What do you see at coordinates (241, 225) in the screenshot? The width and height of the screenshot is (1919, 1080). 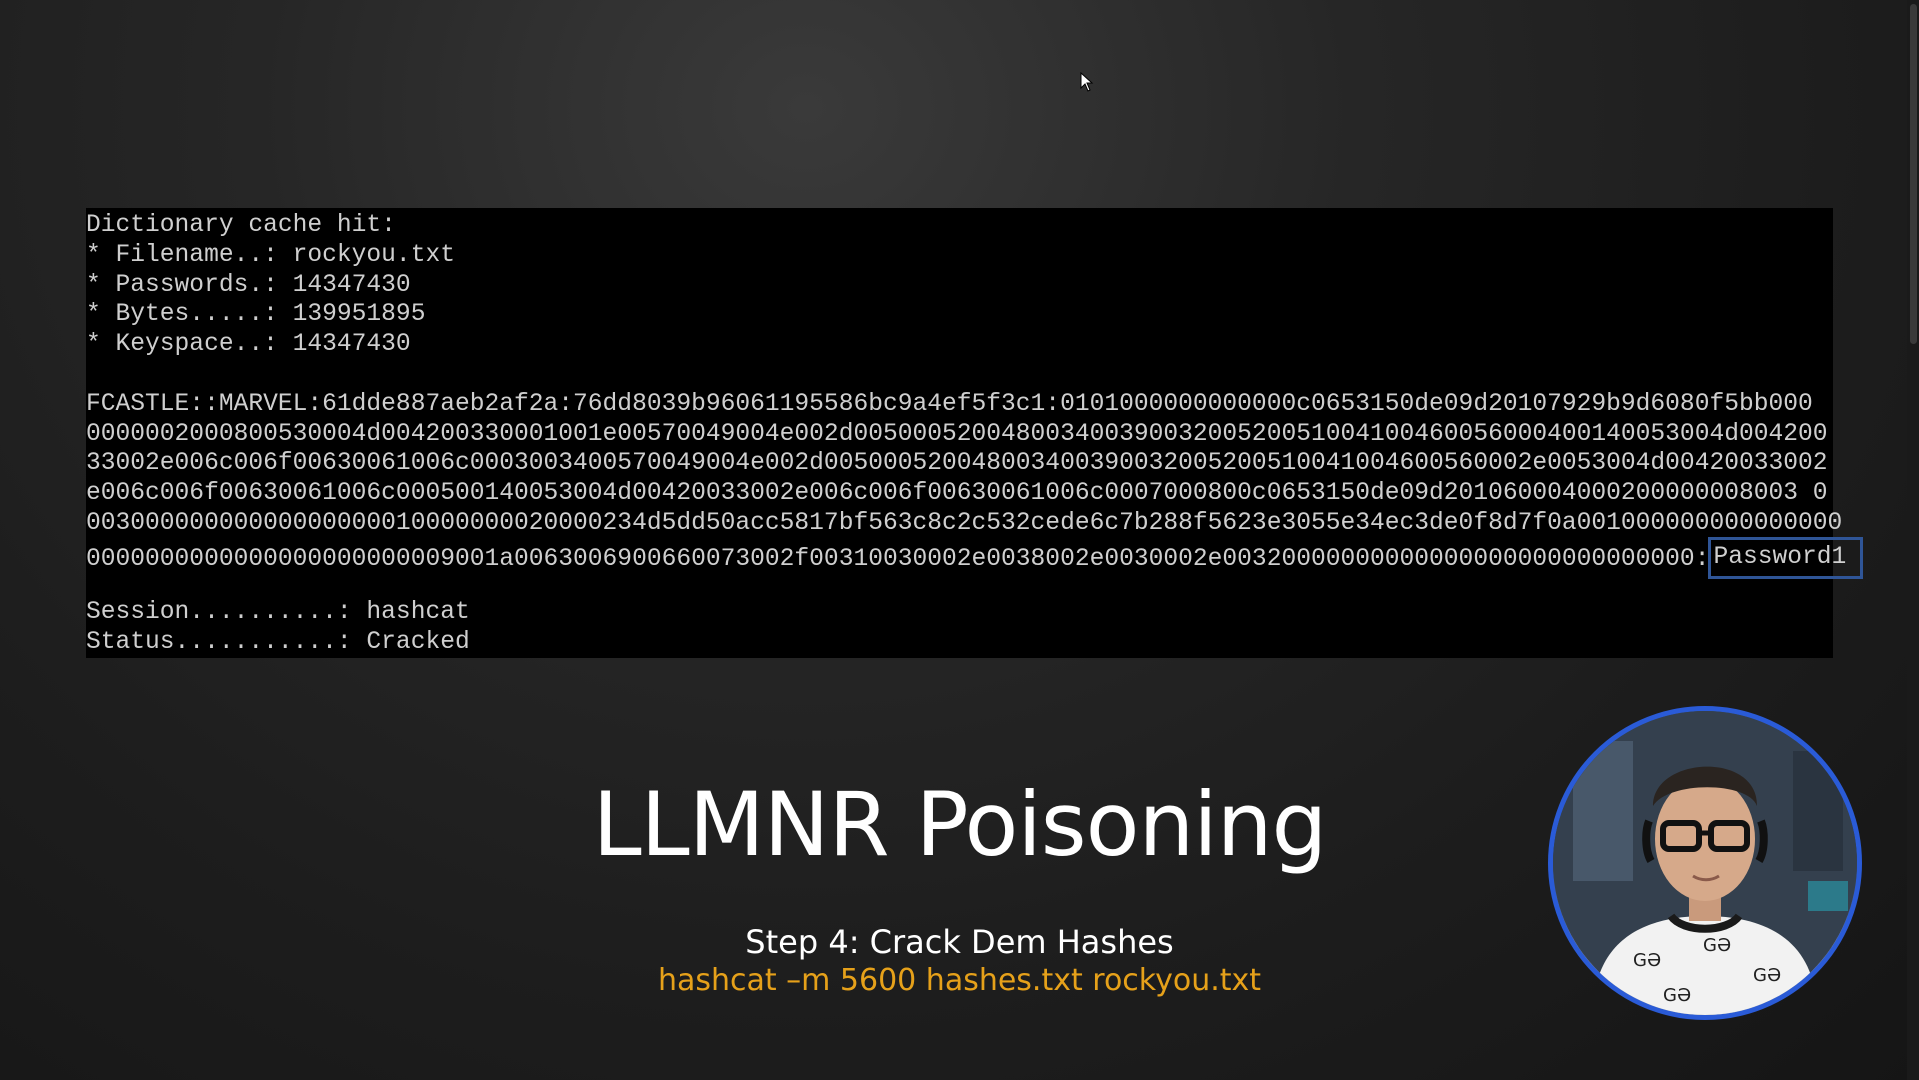 I see `terminal-line: Dictionary cache hit:` at bounding box center [241, 225].